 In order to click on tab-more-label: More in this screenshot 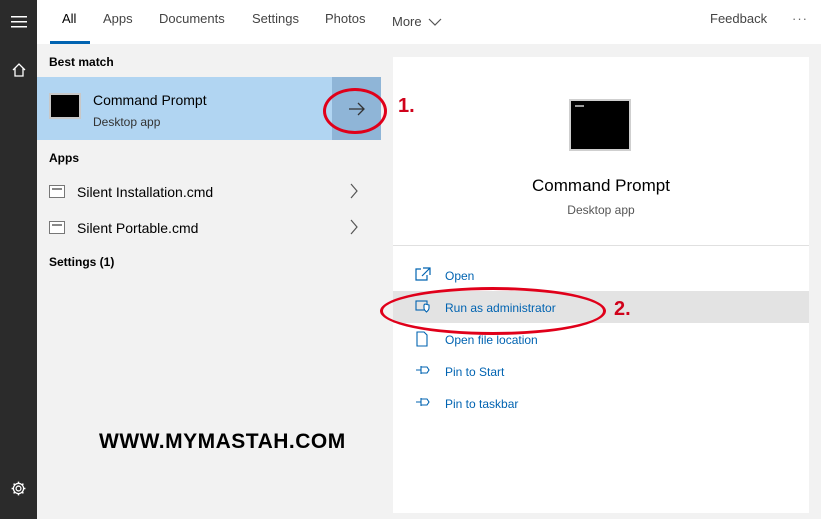, I will do `click(407, 21)`.